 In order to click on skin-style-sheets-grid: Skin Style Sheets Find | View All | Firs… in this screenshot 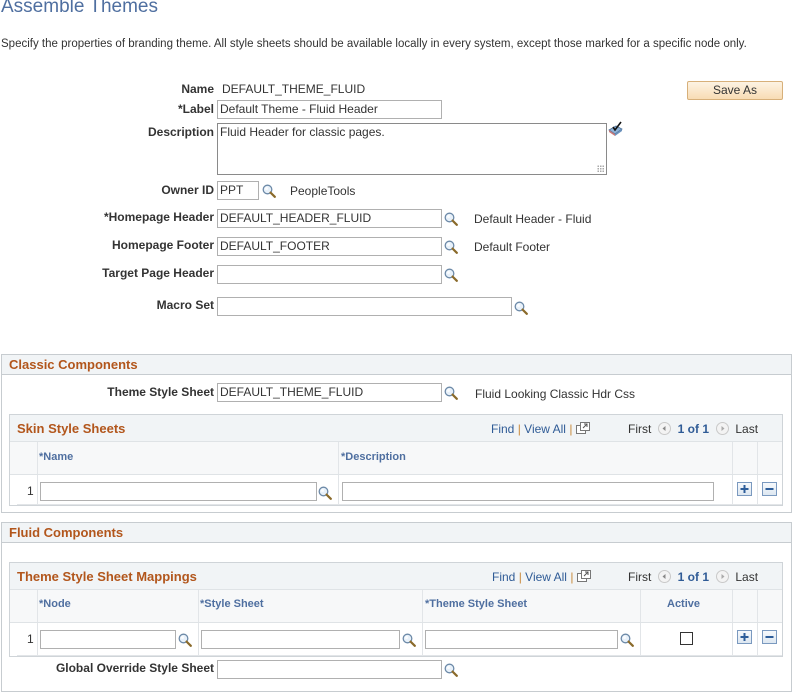, I will do `click(396, 460)`.